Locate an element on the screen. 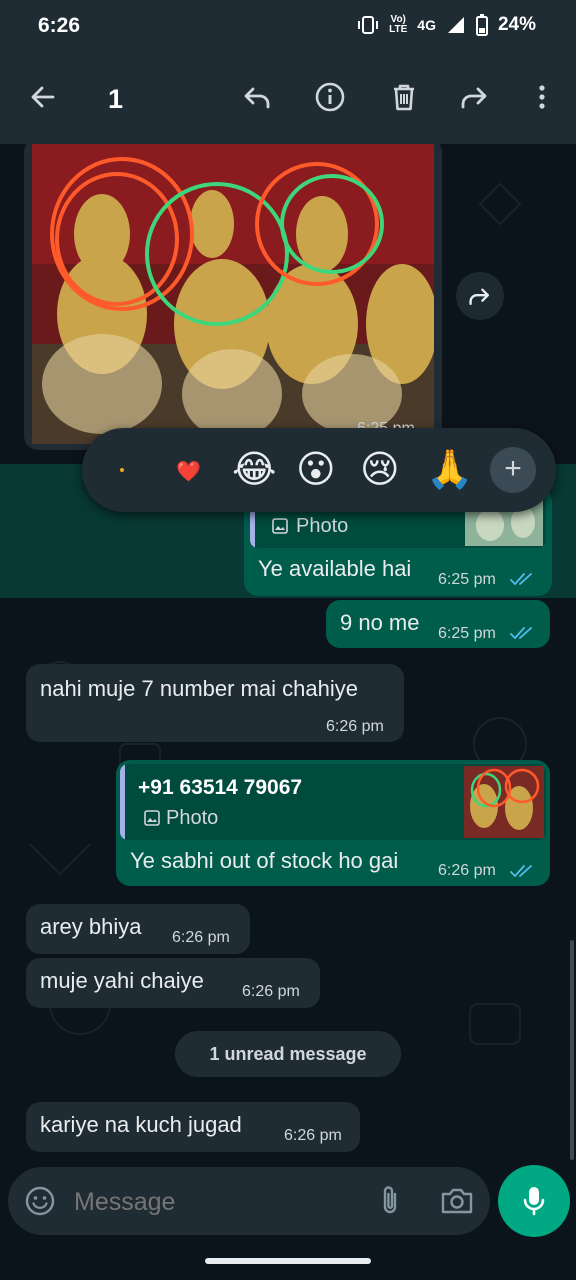 The width and height of the screenshot is (576, 1280). message-text: arey bhiya is located at coordinates (91, 926).